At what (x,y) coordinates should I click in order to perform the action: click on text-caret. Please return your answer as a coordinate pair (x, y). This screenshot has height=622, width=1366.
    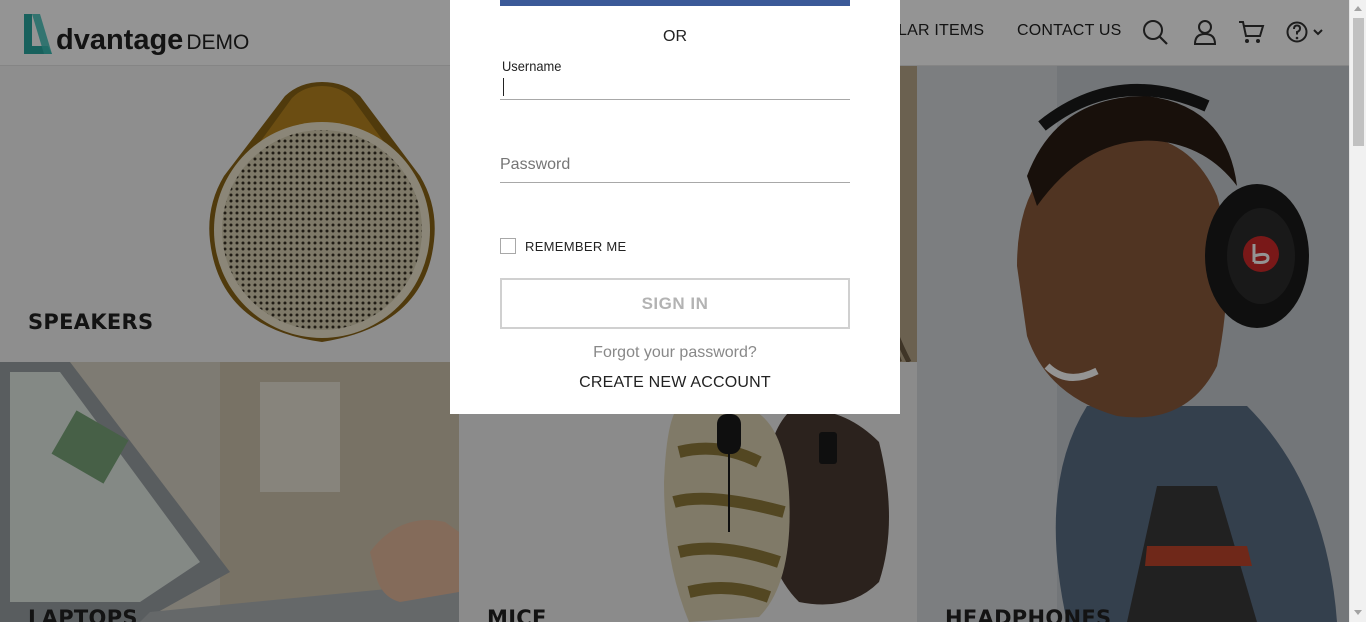
    Looking at the image, I should click on (503, 87).